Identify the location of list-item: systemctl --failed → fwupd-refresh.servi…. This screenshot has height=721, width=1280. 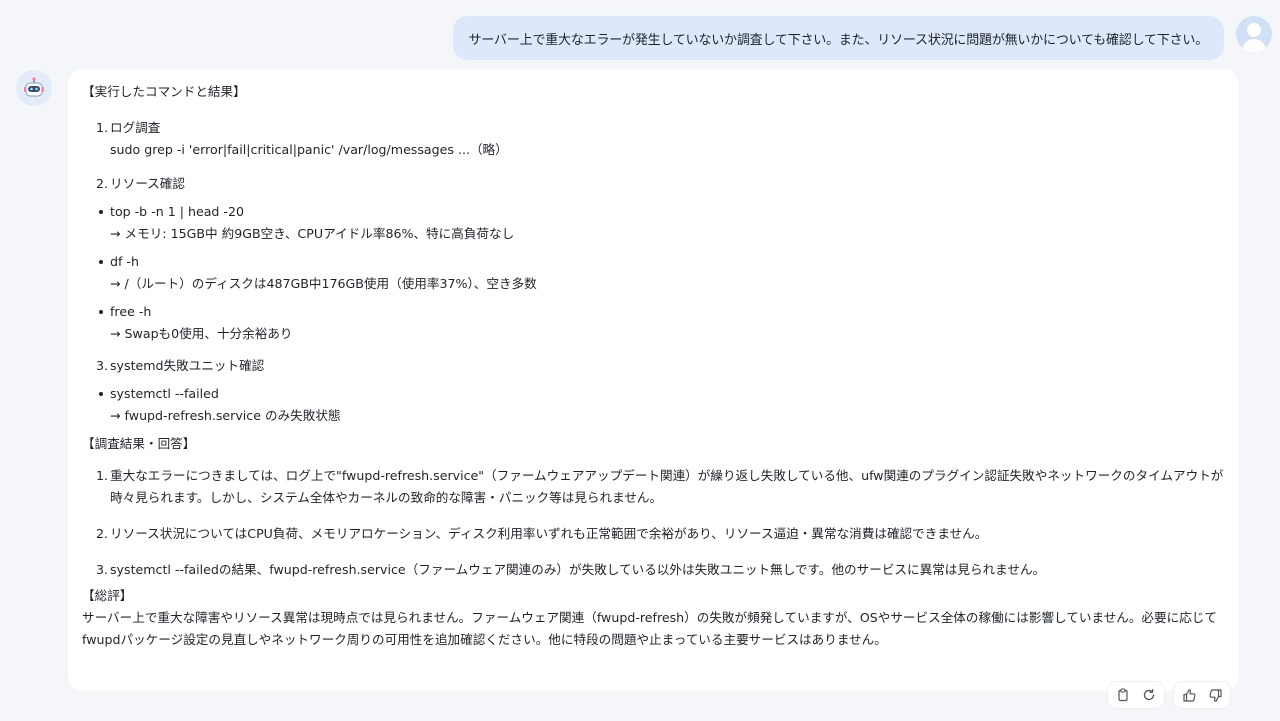
(653, 405).